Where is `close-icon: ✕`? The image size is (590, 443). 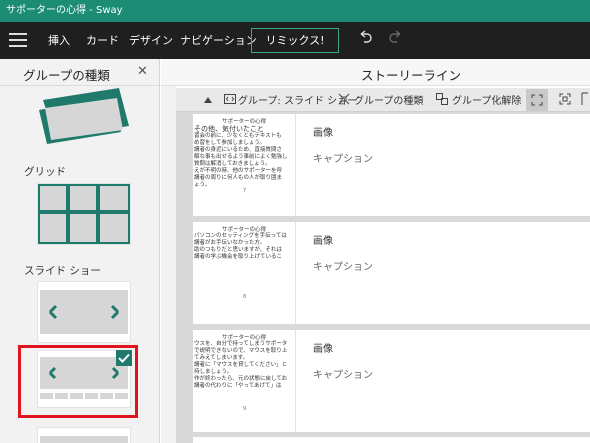 close-icon: ✕ is located at coordinates (142, 71).